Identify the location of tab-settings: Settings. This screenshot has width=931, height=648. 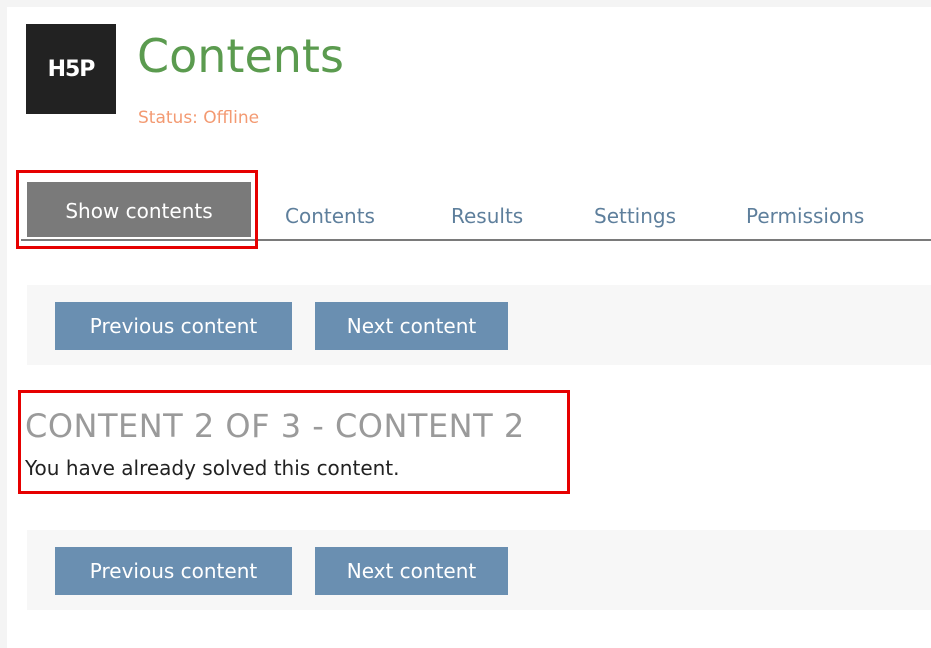
(635, 216).